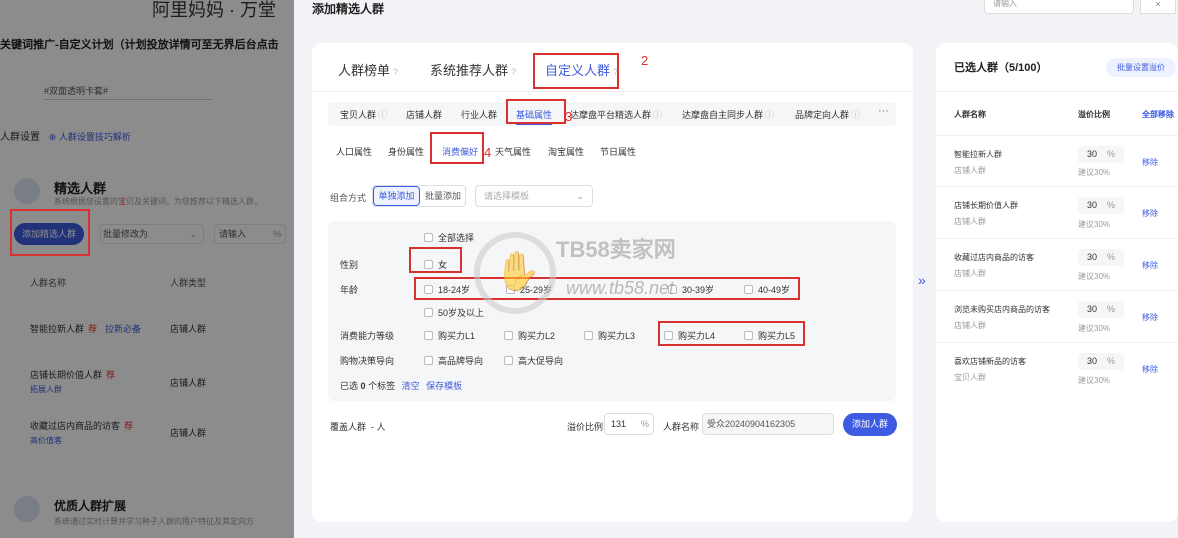 The width and height of the screenshot is (1178, 538). Describe the element at coordinates (368, 69) in the screenshot. I see `tab-crowd-ranking: 人群榜单?` at that location.